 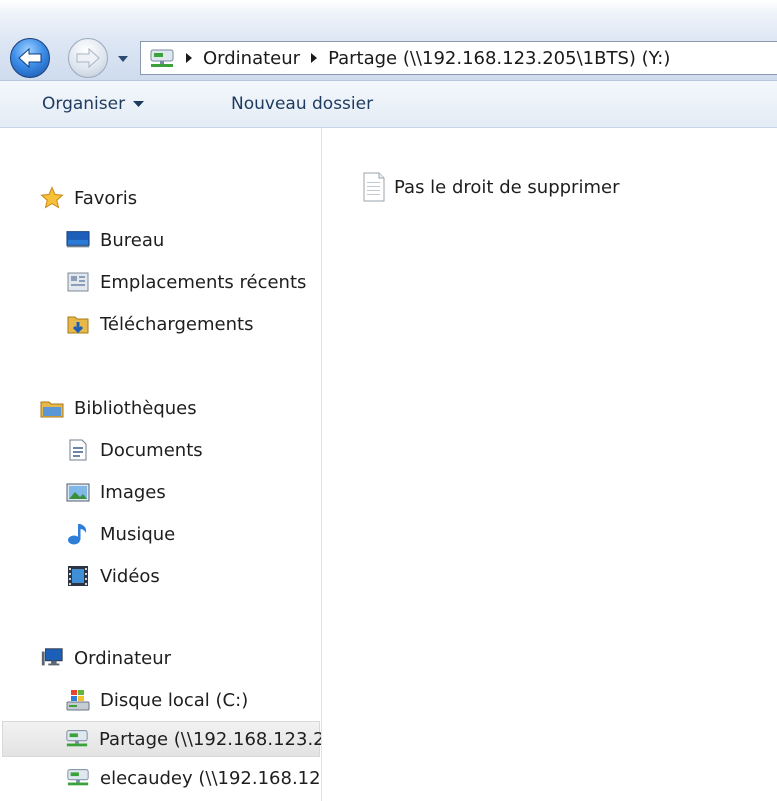 I want to click on nav-item-label: Disque local (C:), so click(x=174, y=700).